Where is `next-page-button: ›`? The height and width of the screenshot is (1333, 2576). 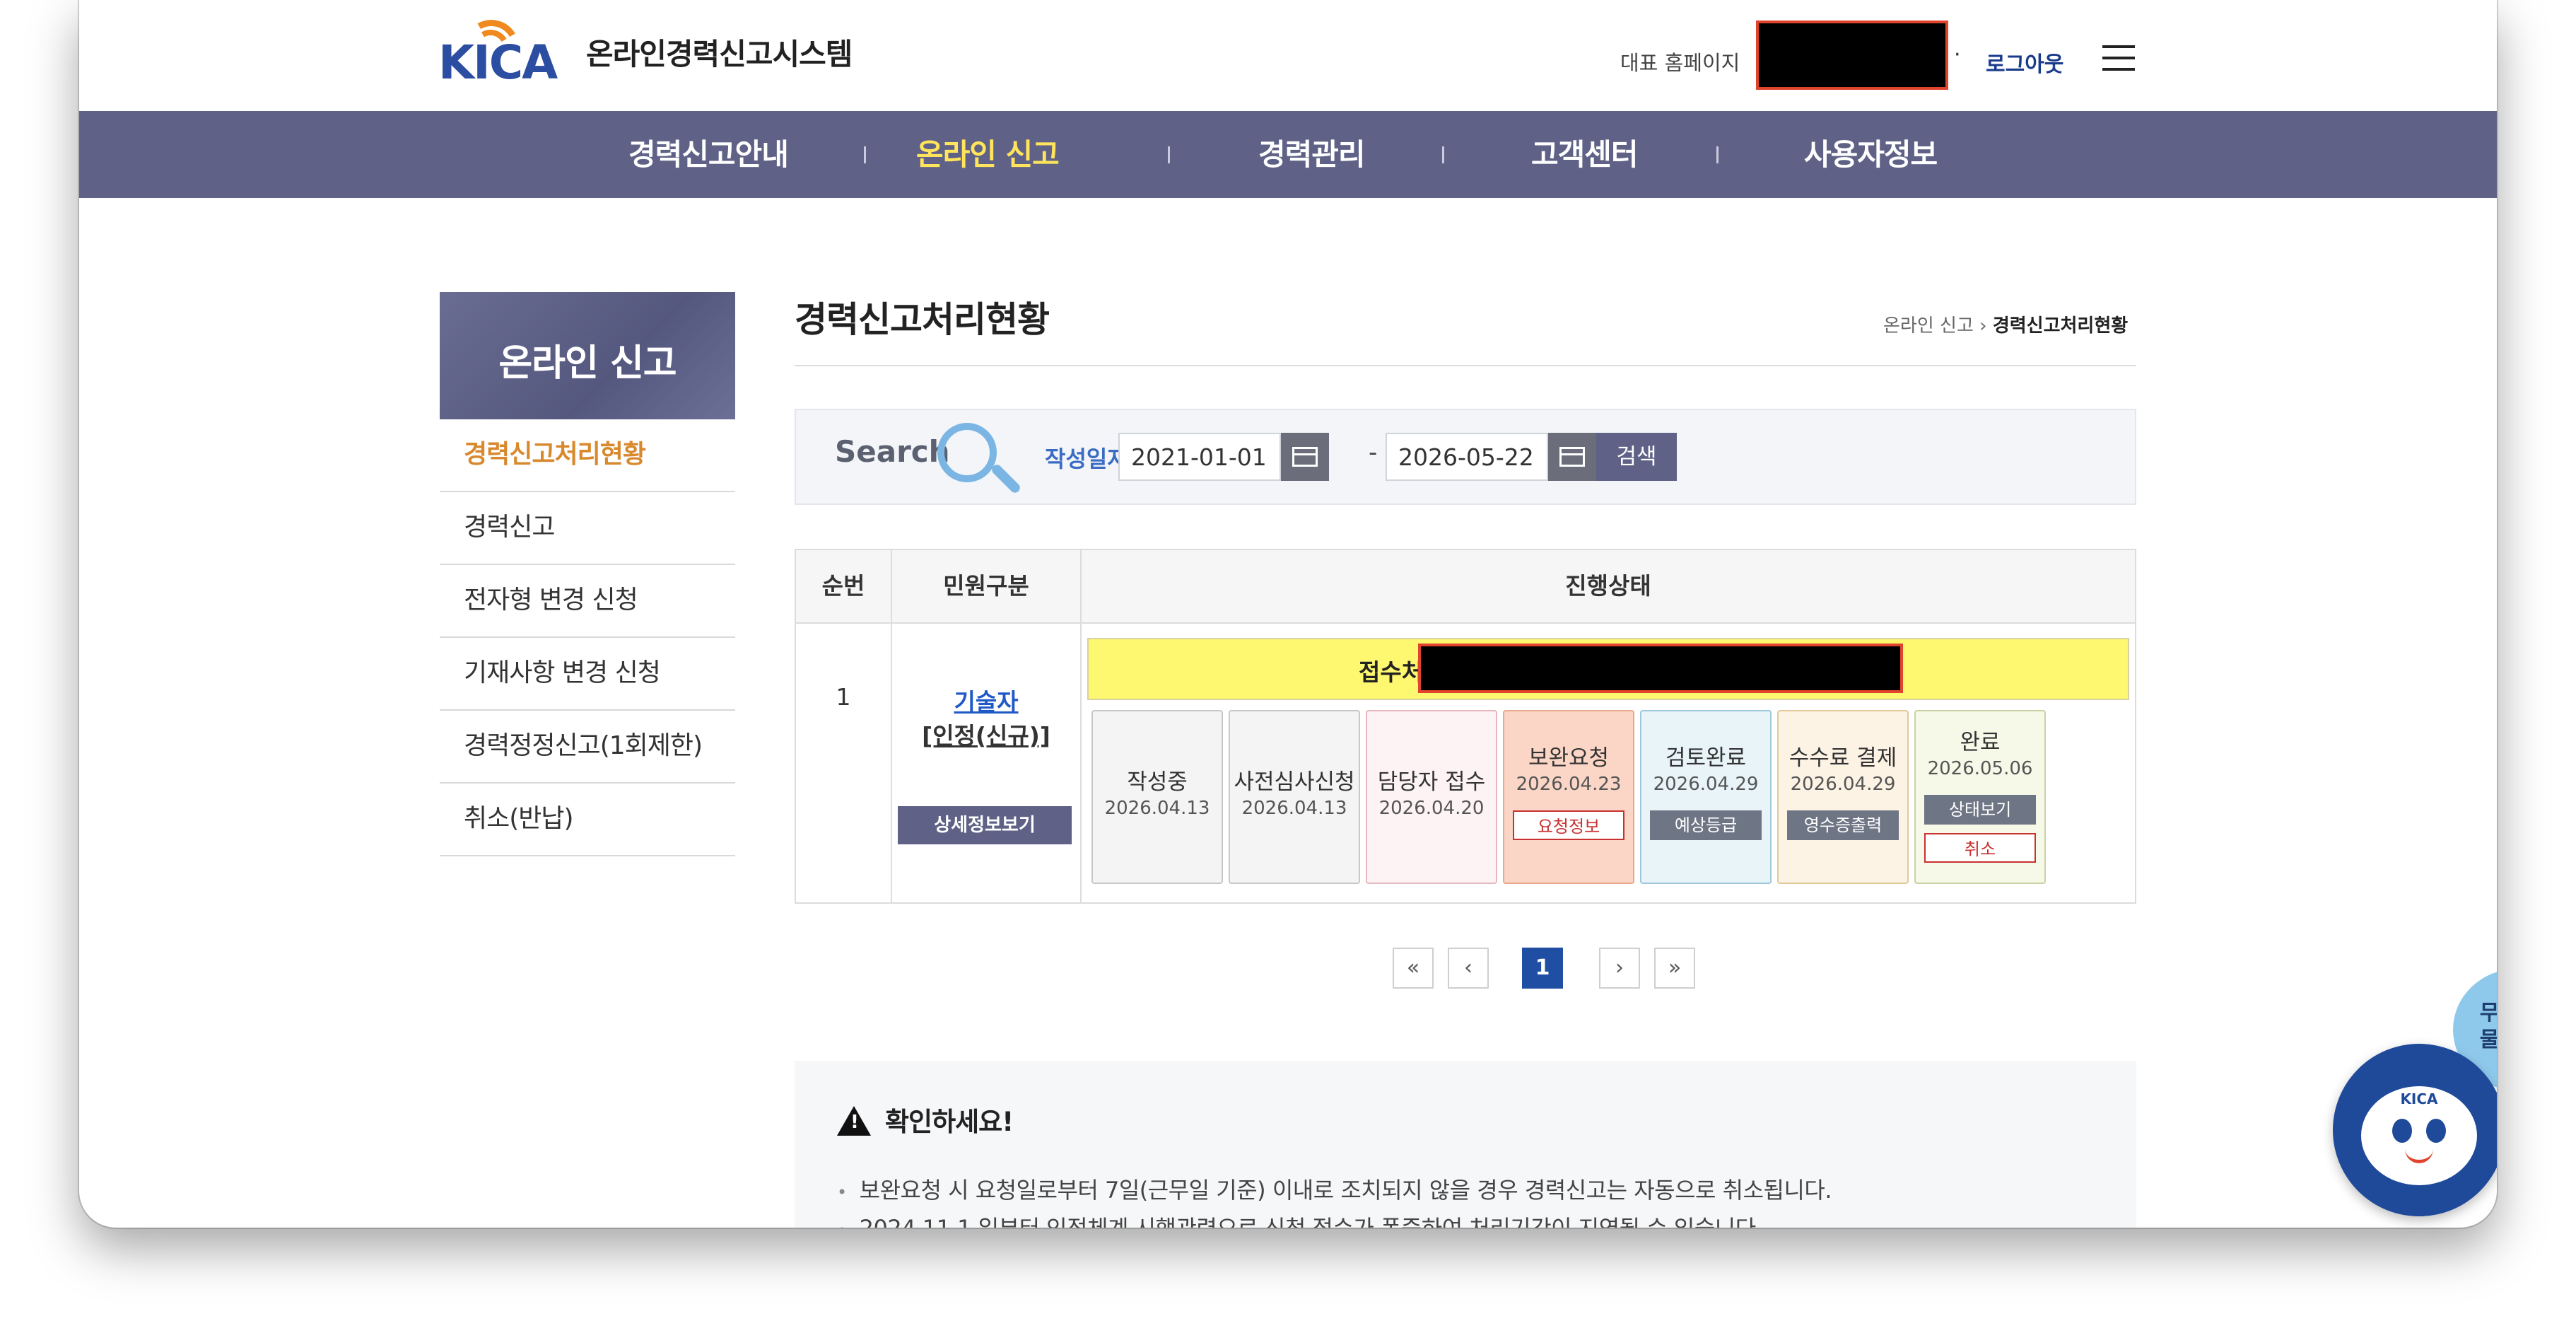 next-page-button: › is located at coordinates (1619, 968).